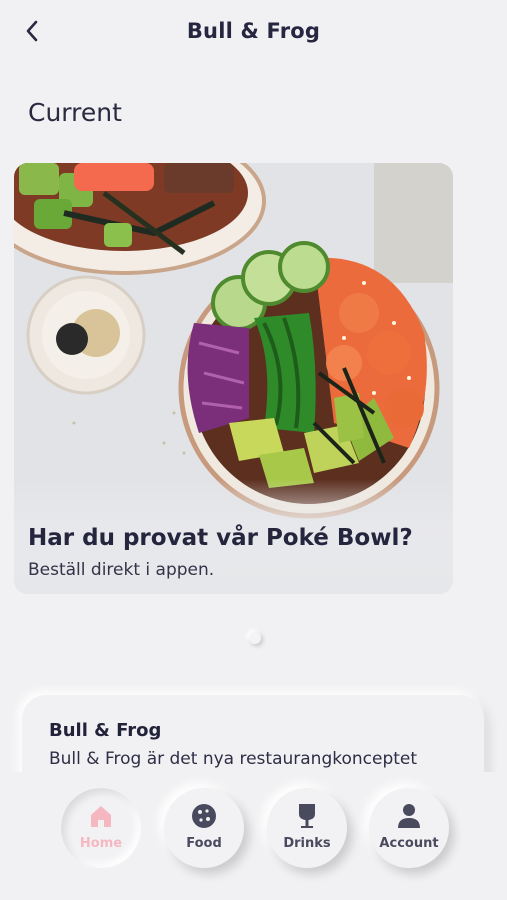  I want to click on nav-home-label: Home, so click(101, 843).